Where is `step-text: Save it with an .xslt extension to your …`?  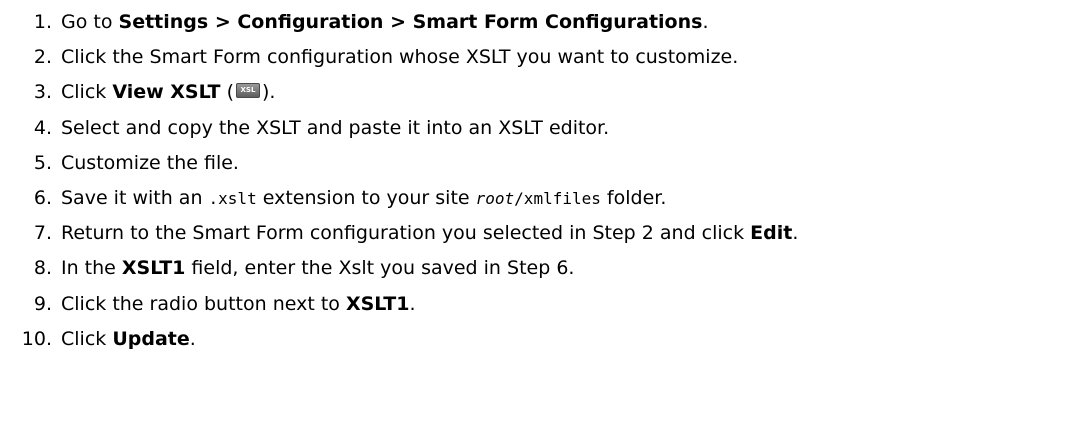 step-text: Save it with an .xslt extension to your … is located at coordinates (364, 197).